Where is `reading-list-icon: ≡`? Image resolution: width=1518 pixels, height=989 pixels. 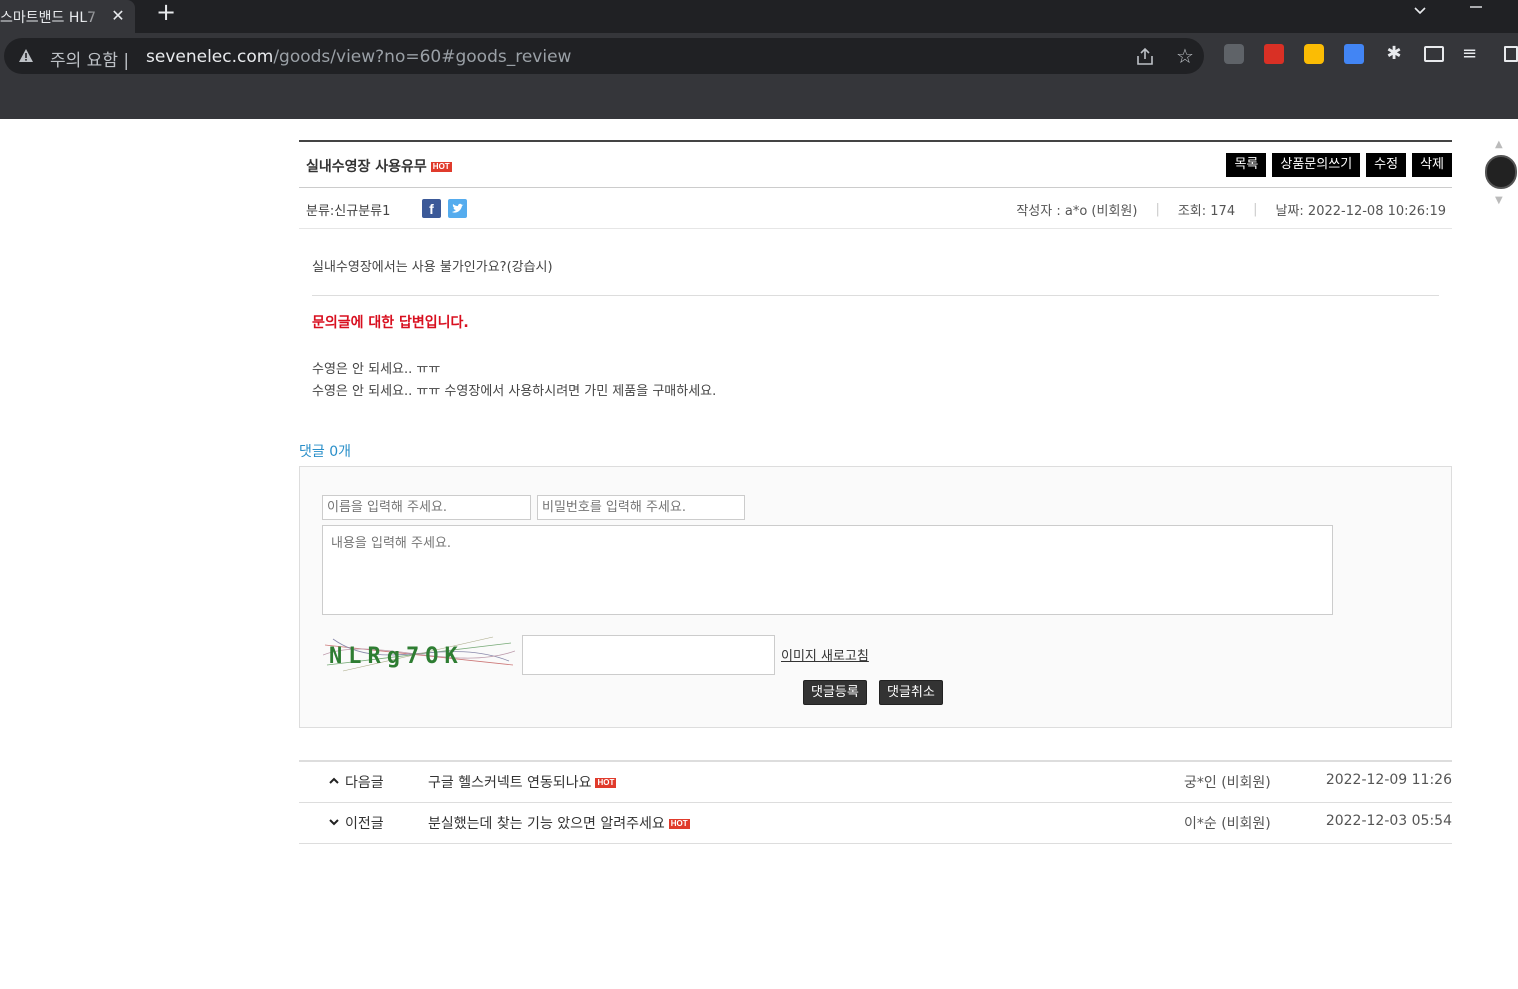
reading-list-icon: ≡ is located at coordinates (1472, 54).